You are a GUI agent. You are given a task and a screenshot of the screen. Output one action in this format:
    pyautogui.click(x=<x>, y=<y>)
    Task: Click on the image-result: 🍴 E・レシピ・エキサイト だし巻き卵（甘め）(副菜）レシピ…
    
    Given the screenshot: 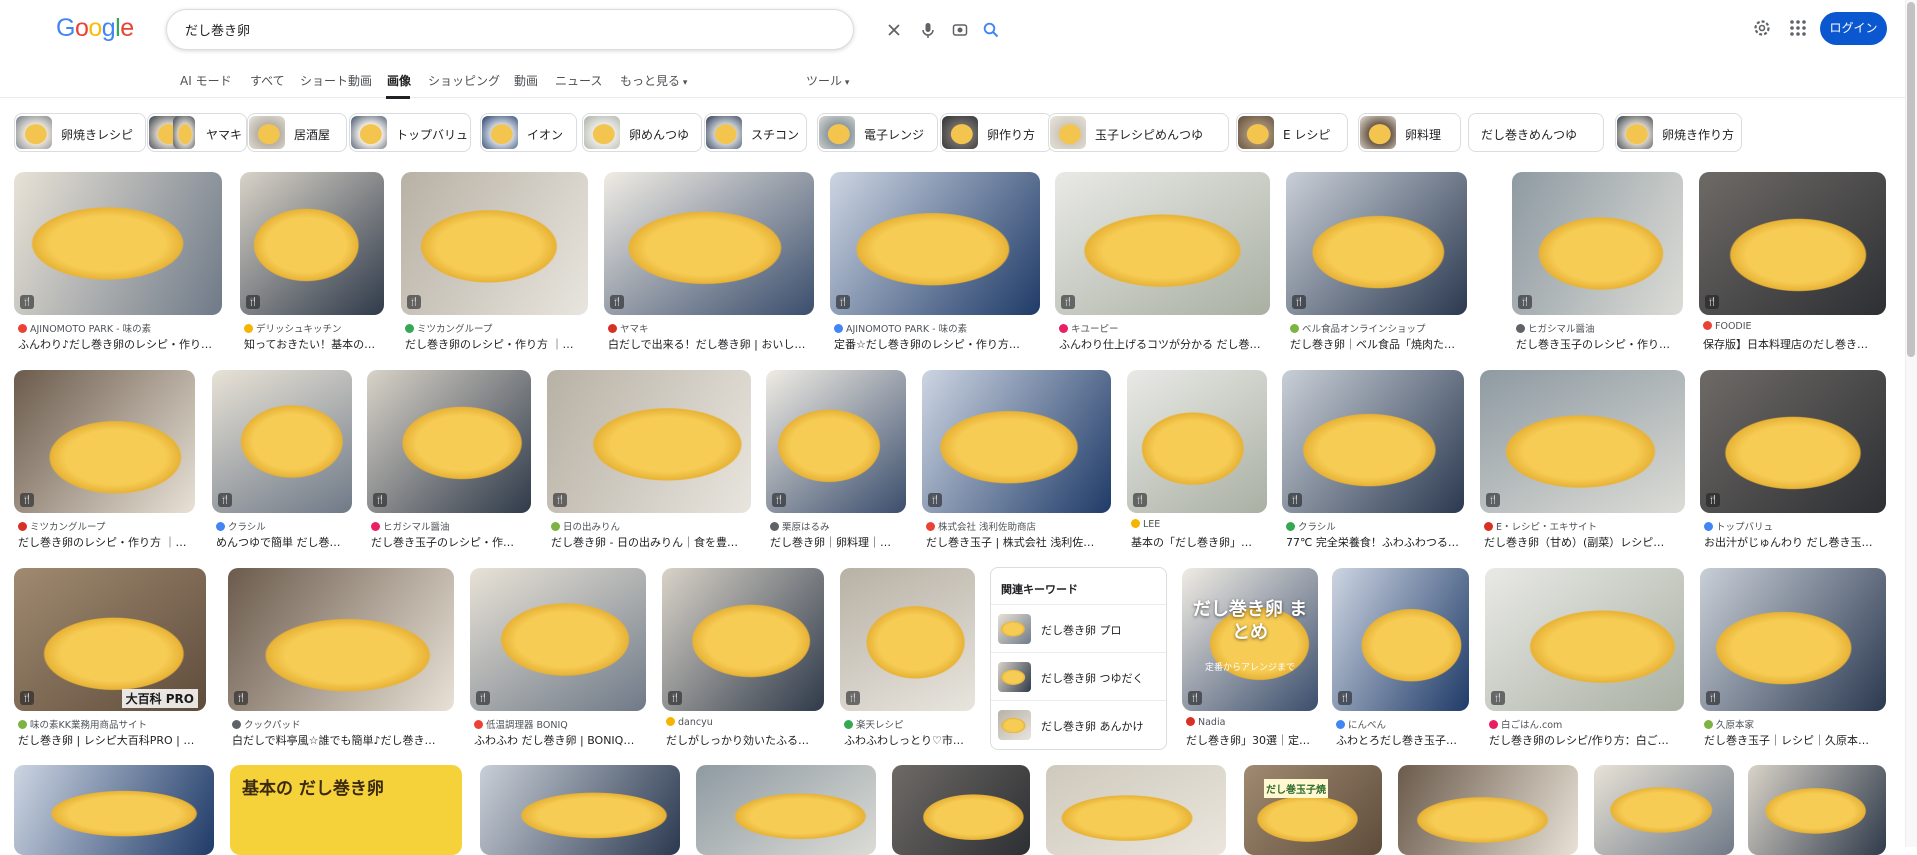 What is the action you would take?
    pyautogui.click(x=1582, y=465)
    